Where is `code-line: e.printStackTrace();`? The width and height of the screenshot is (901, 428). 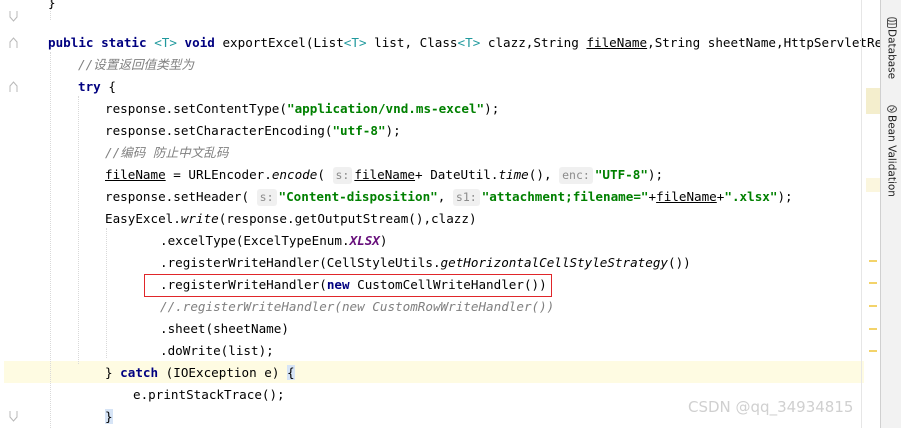
code-line: e.printStackTrace(); is located at coordinates (209, 395).